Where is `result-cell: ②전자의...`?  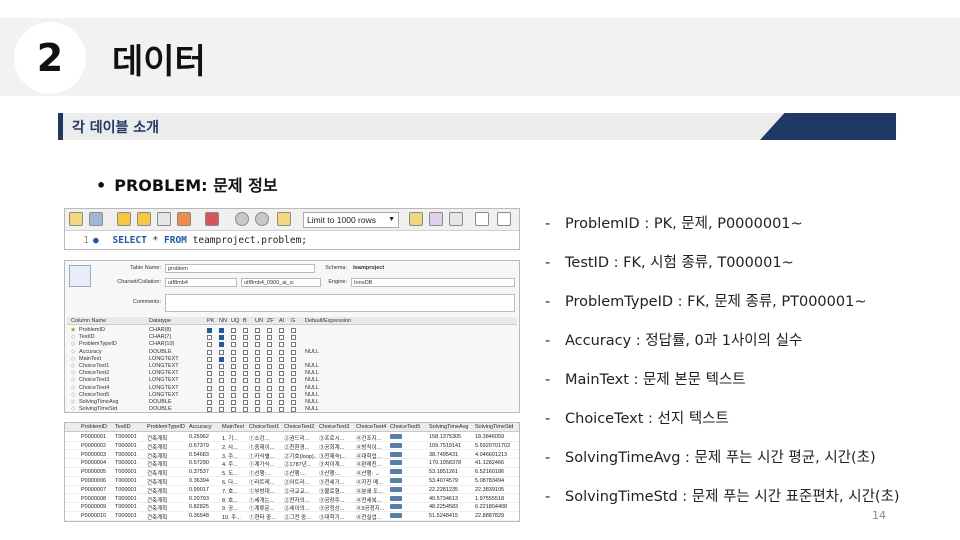
result-cell: ②전자의... is located at coordinates (300, 500).